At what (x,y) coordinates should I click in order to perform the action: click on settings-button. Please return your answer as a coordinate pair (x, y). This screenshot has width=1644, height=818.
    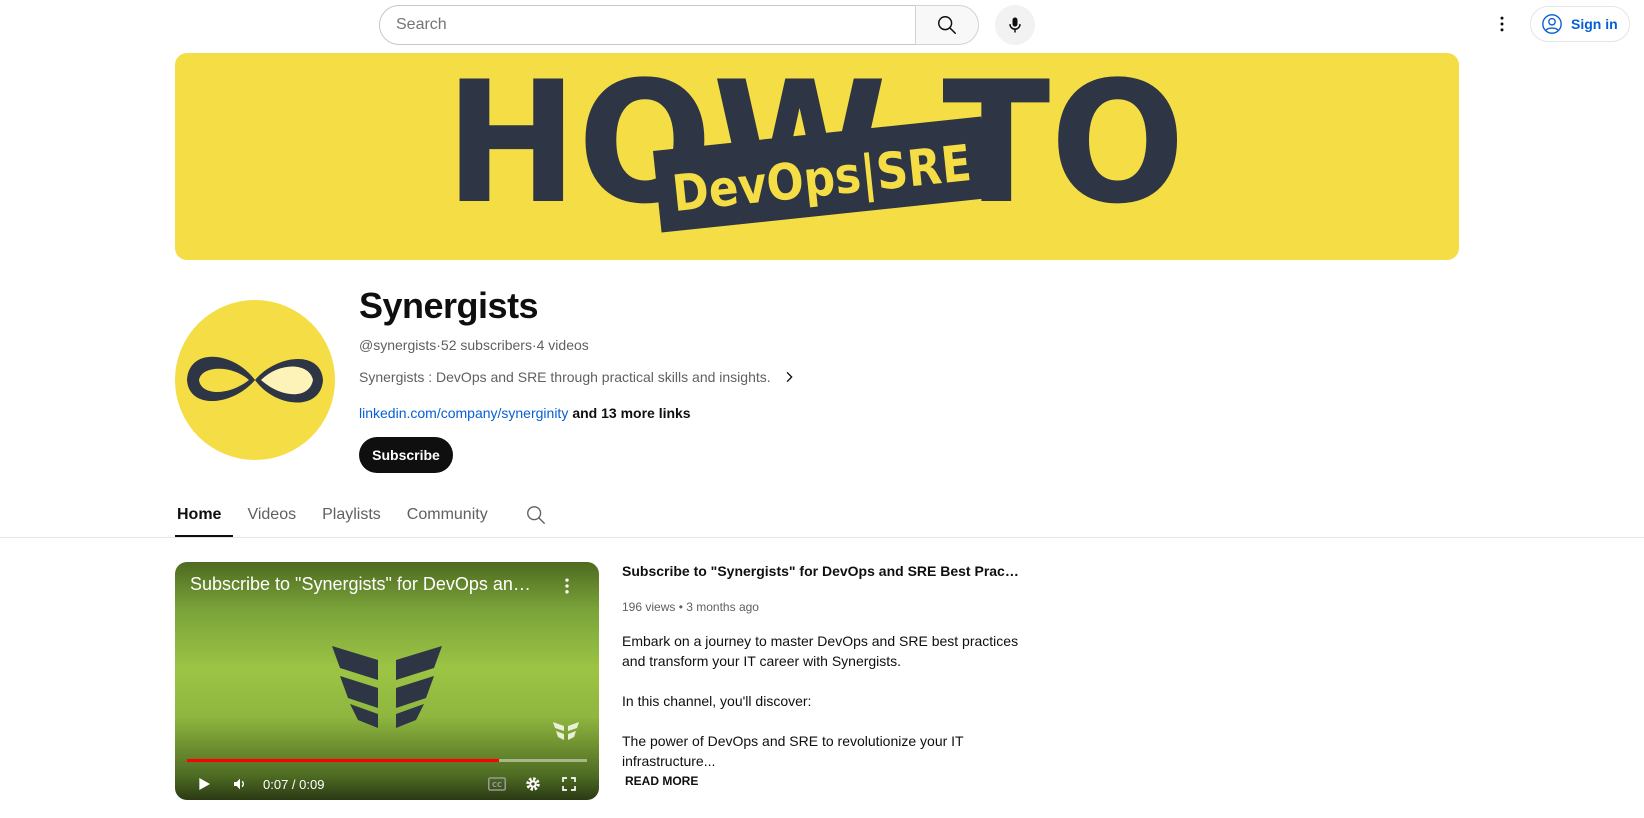
    Looking at the image, I should click on (533, 784).